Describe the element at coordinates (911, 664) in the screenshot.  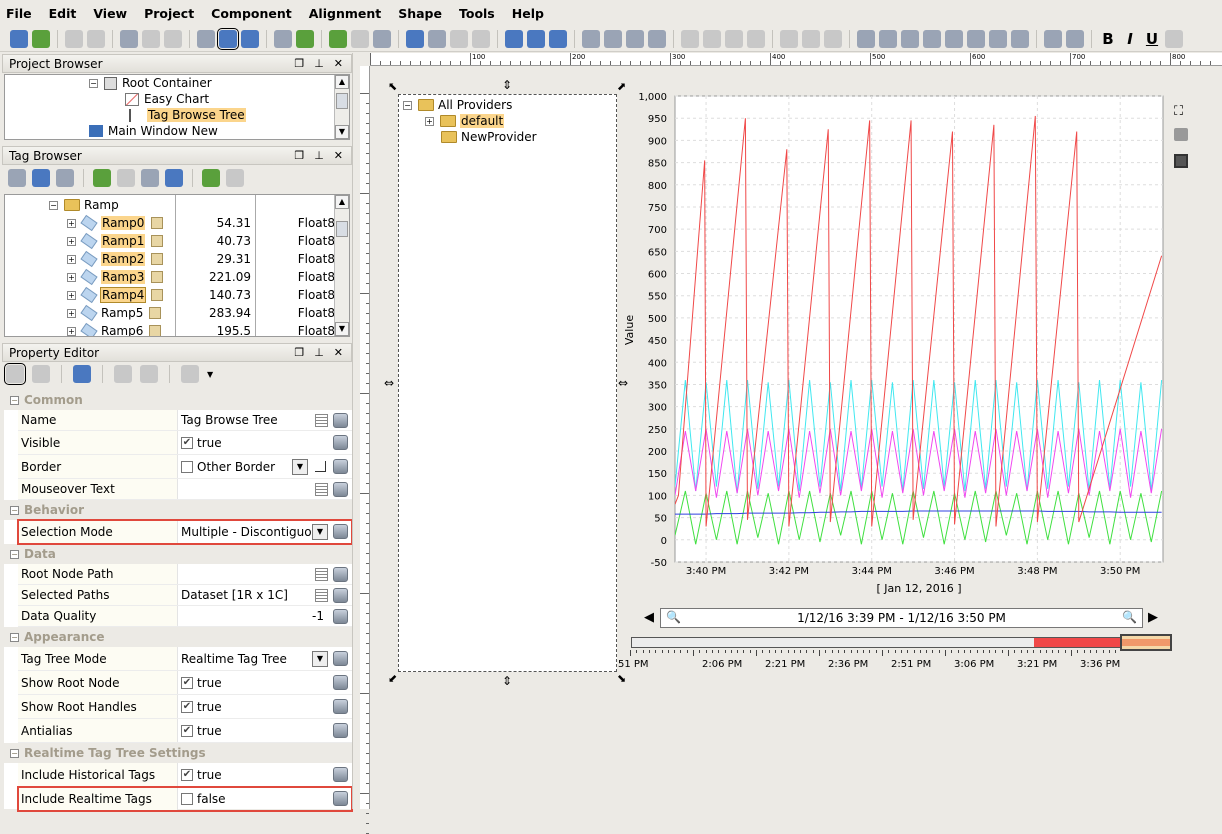
I see `overview-tick-label: 2:51 PM` at that location.